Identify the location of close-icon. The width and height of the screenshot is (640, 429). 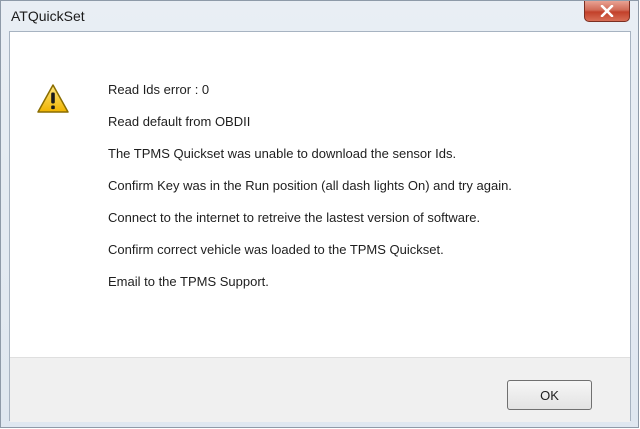
(607, 11).